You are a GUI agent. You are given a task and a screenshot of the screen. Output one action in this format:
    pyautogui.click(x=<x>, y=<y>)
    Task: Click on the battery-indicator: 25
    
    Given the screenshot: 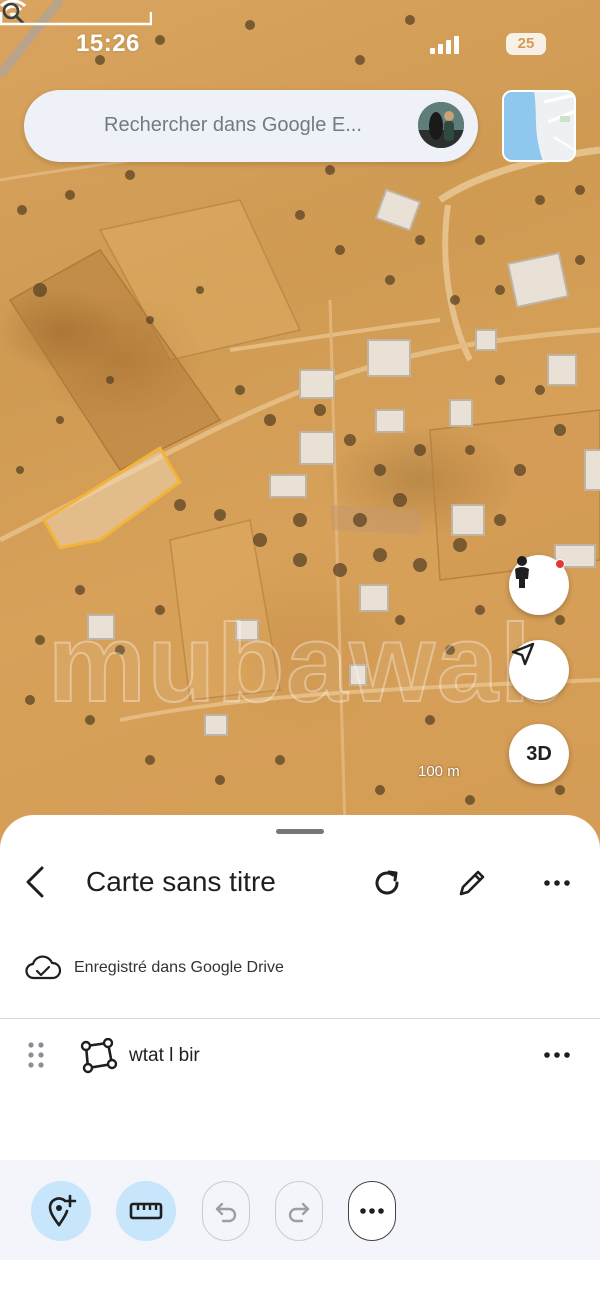 What is the action you would take?
    pyautogui.click(x=526, y=44)
    